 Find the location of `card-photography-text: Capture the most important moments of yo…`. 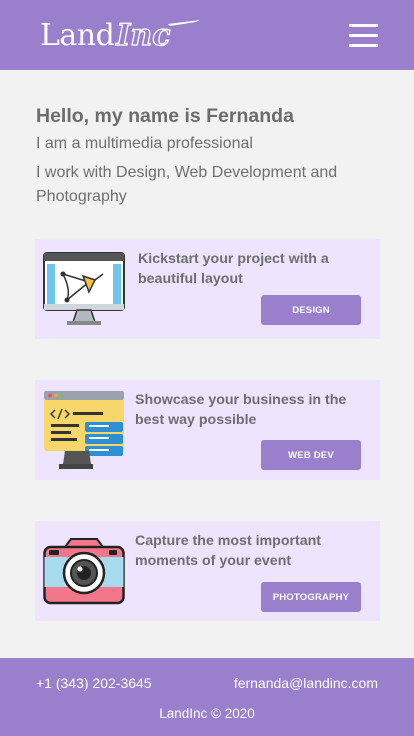

card-photography-text: Capture the most important moments of yo… is located at coordinates (228, 551).